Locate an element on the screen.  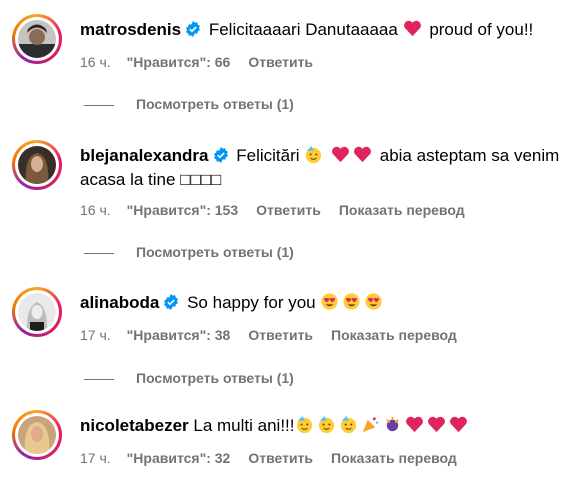
comment-text: alinaboda So happy for you is located at coordinates (325, 303).